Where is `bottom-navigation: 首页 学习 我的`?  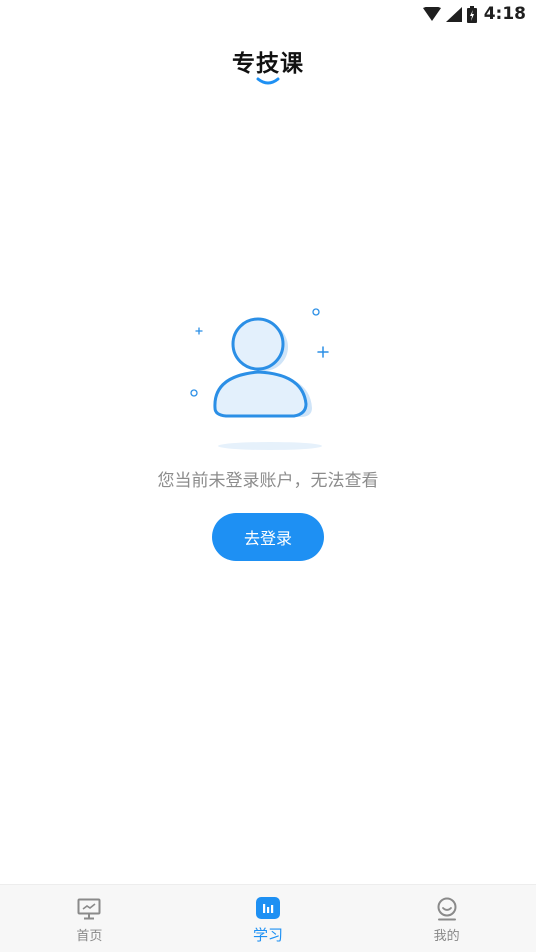 bottom-navigation: 首页 学习 我的 is located at coordinates (268, 918).